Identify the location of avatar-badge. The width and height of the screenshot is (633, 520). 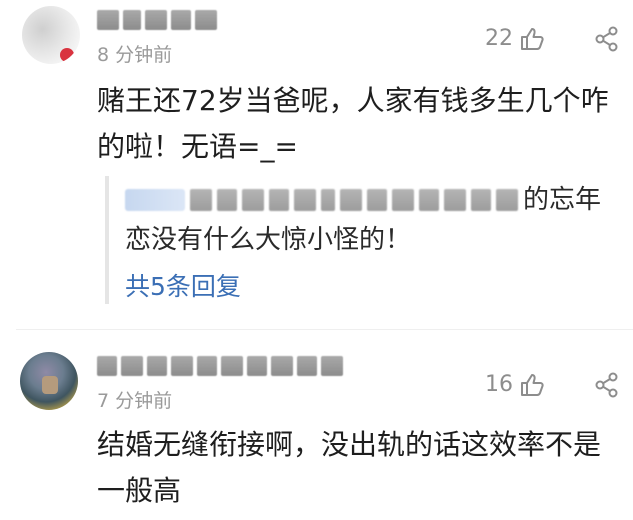
(67, 55).